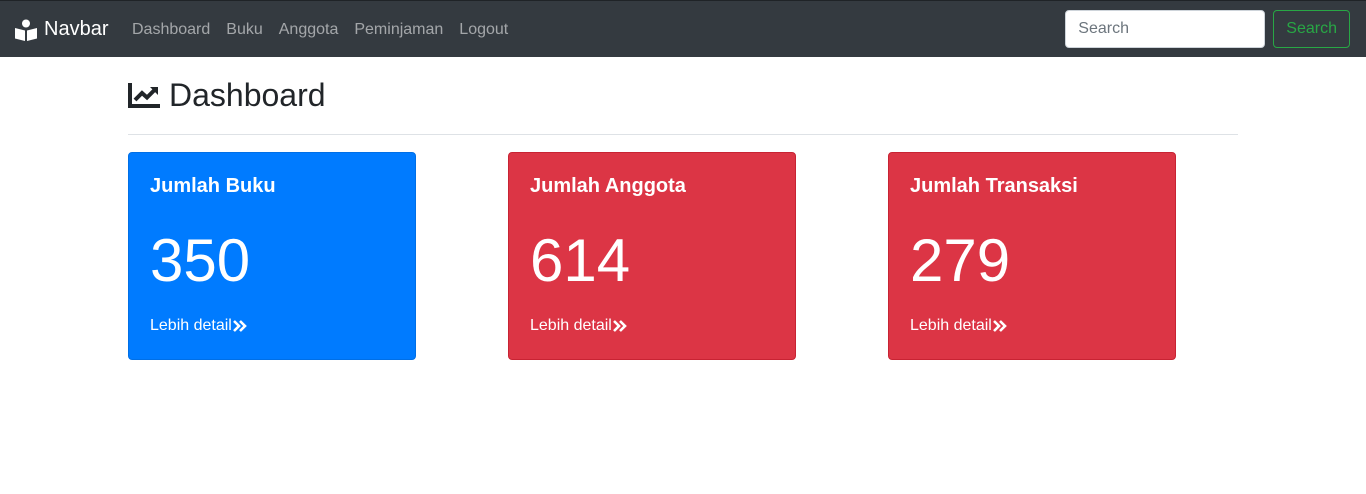  I want to click on card-title: Jumlah Buku, so click(213, 186).